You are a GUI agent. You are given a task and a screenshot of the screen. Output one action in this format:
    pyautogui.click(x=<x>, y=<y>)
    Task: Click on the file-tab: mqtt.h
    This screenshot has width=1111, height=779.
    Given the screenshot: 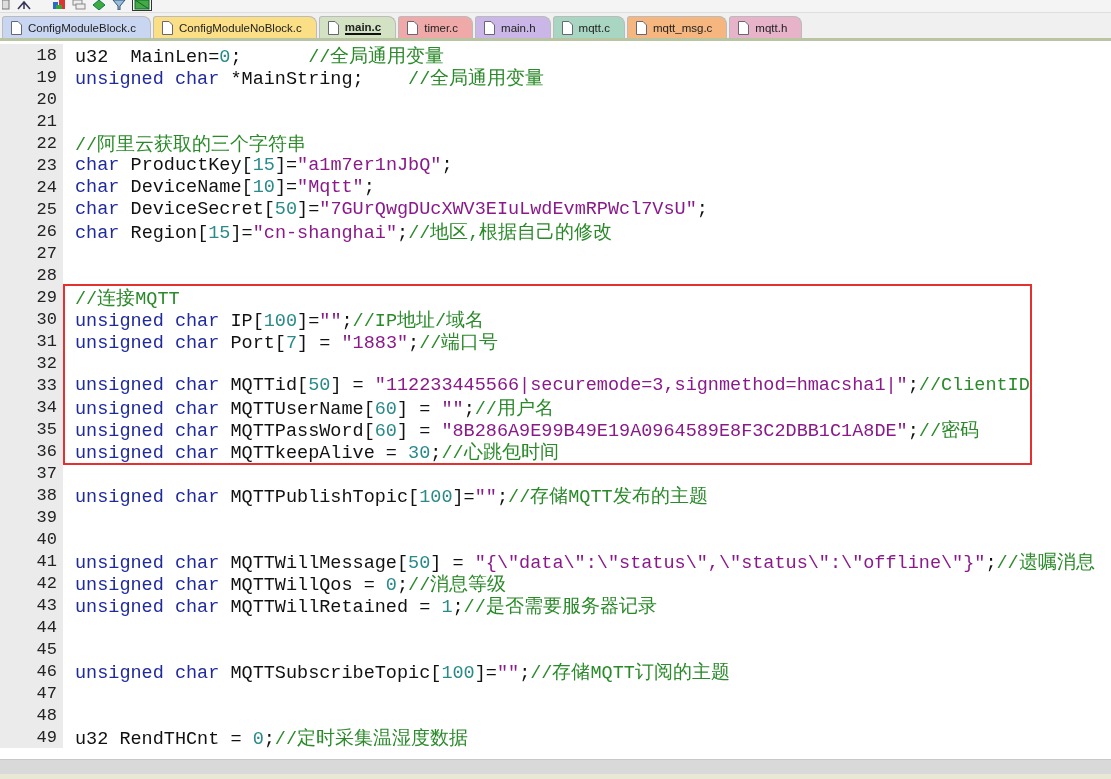 What is the action you would take?
    pyautogui.click(x=766, y=27)
    